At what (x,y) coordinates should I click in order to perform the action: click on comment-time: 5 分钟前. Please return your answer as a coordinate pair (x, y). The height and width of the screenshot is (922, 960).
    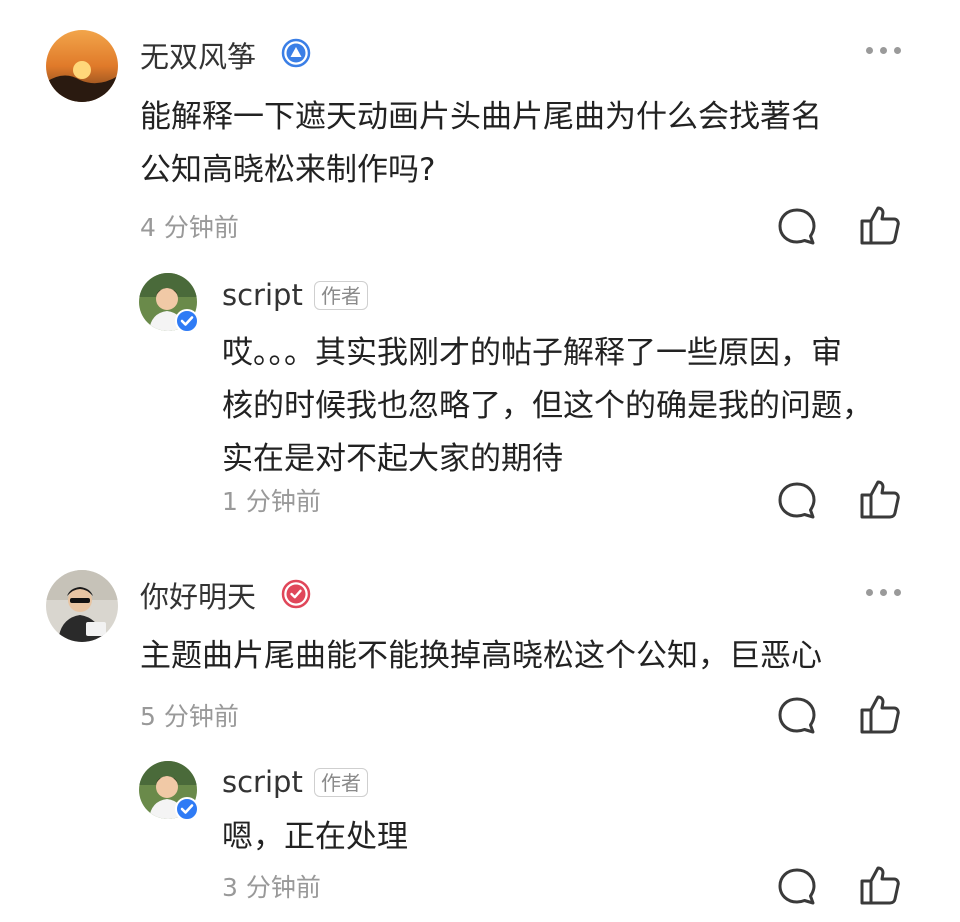
    Looking at the image, I should click on (189, 716).